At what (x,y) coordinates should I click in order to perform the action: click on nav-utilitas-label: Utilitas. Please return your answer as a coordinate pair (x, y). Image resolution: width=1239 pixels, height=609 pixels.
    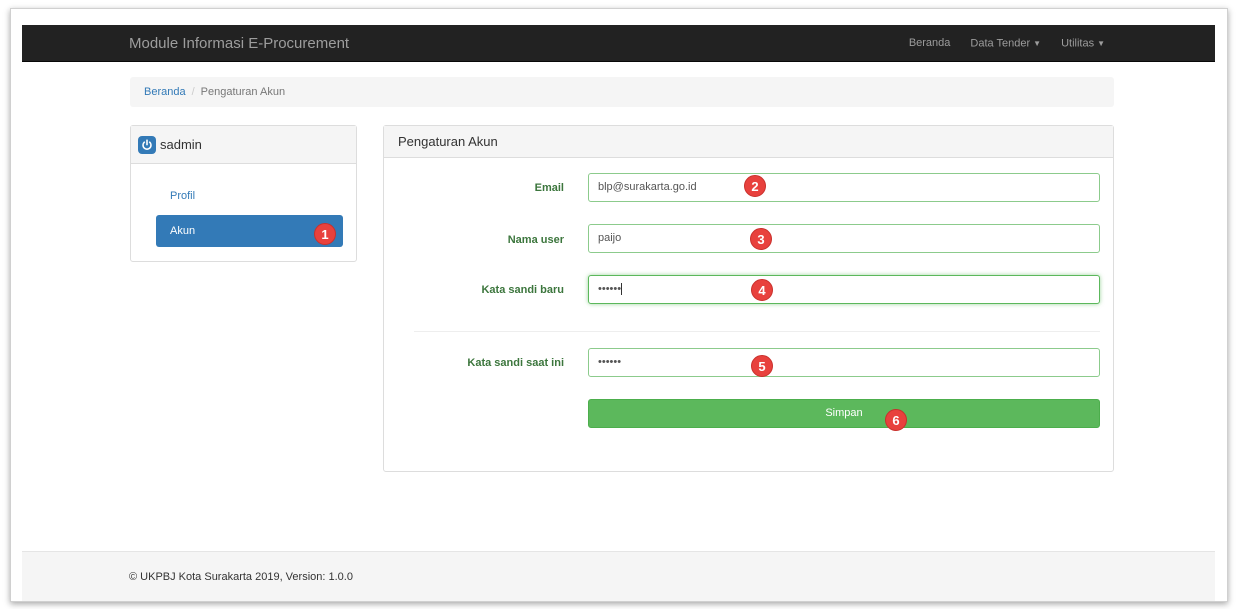
    Looking at the image, I should click on (1078, 43).